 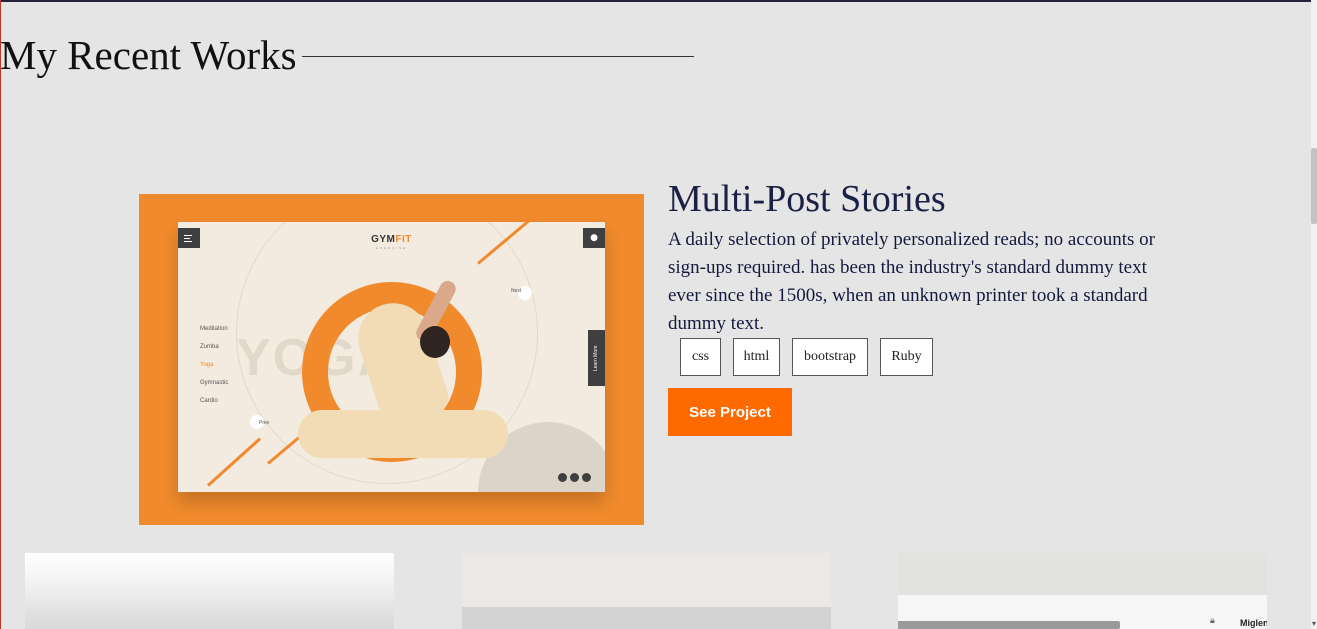 What do you see at coordinates (148, 55) in the screenshot?
I see `section-title: My Recent Works` at bounding box center [148, 55].